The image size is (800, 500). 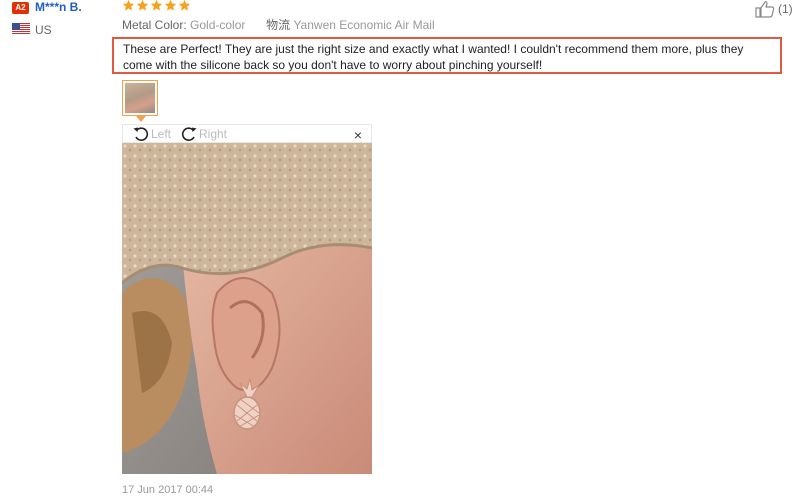 I want to click on reviewer-country: US, so click(x=43, y=30).